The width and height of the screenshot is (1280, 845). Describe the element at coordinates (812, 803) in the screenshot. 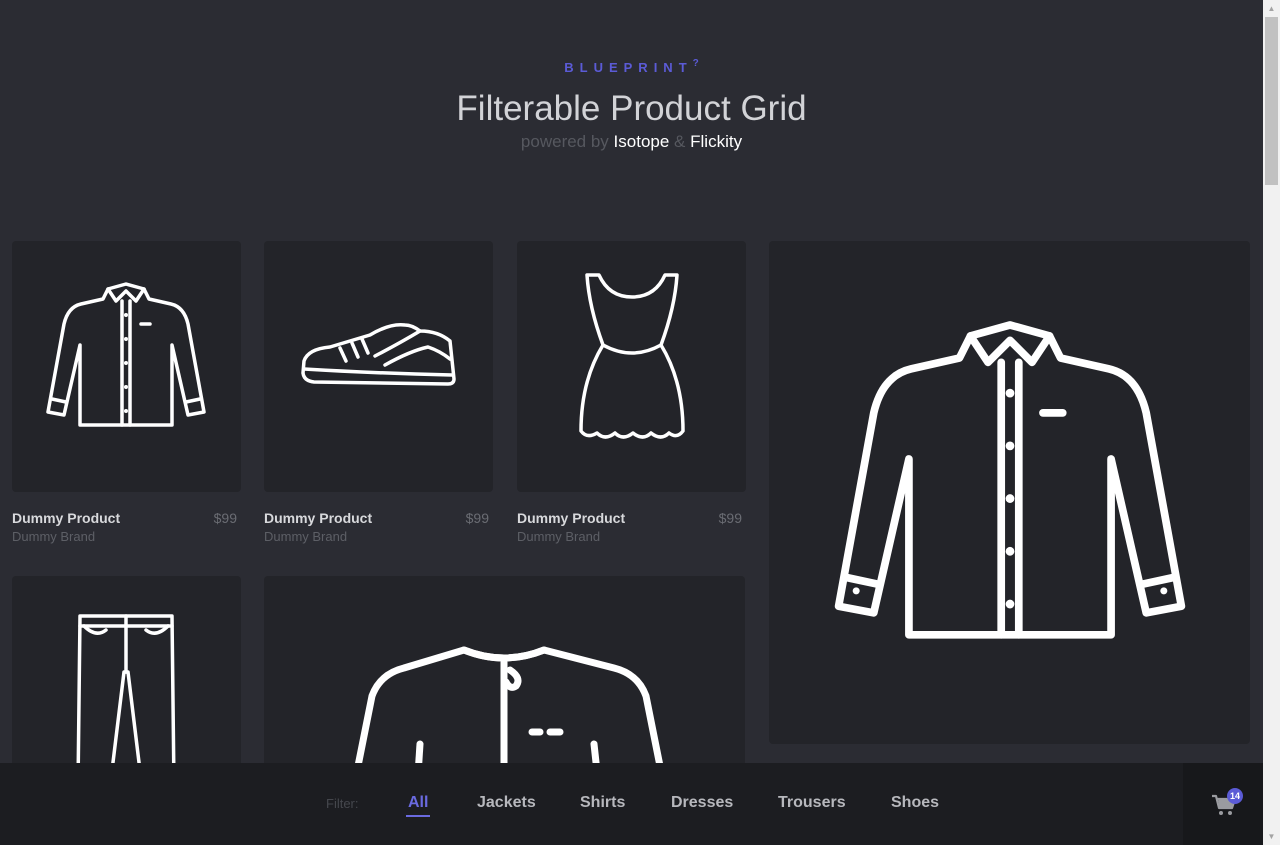

I see `filter-trousers: Trousers` at that location.